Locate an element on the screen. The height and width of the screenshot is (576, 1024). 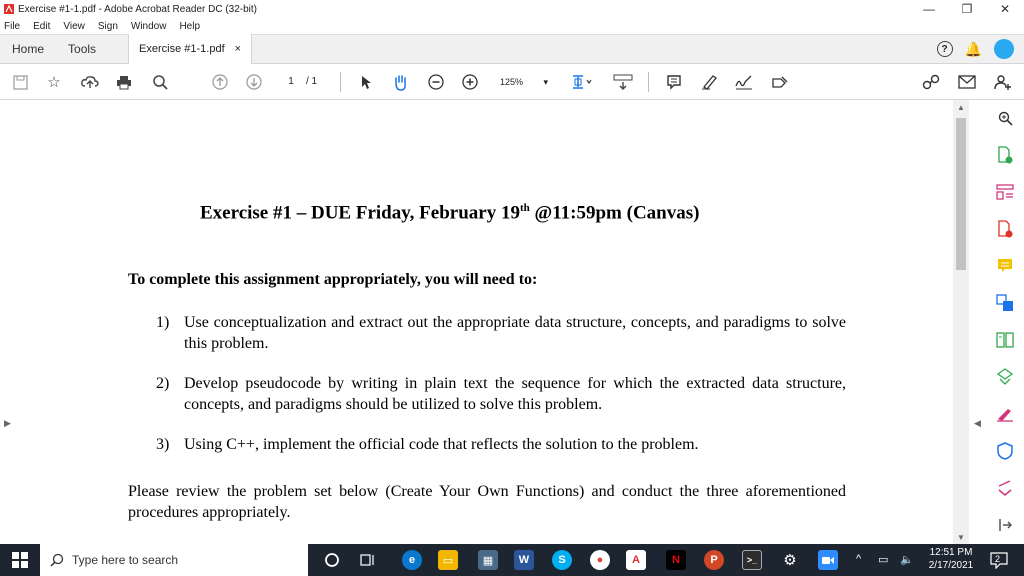
task-view-icon is located at coordinates (368, 560).